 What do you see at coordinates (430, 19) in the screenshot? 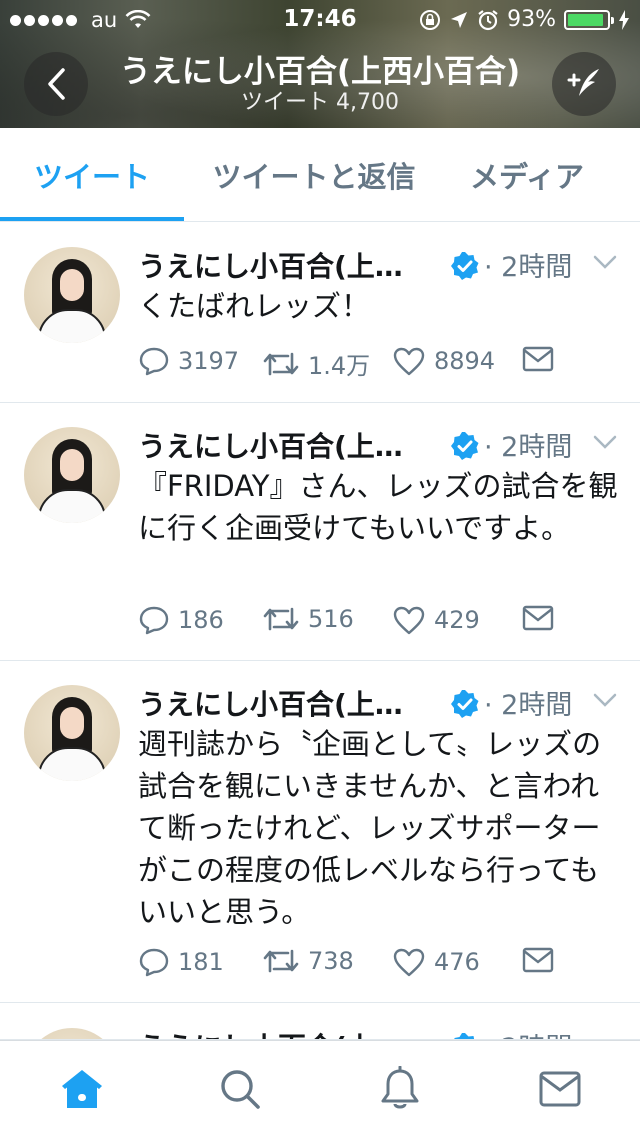
I see `rotation-lock-icon` at bounding box center [430, 19].